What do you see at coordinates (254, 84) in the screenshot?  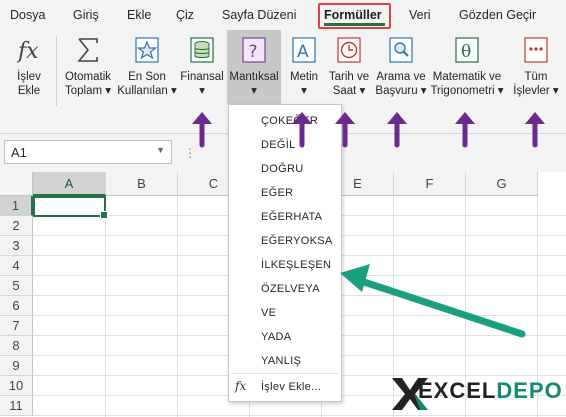 I see `logical-label: Mantıksal ▾` at bounding box center [254, 84].